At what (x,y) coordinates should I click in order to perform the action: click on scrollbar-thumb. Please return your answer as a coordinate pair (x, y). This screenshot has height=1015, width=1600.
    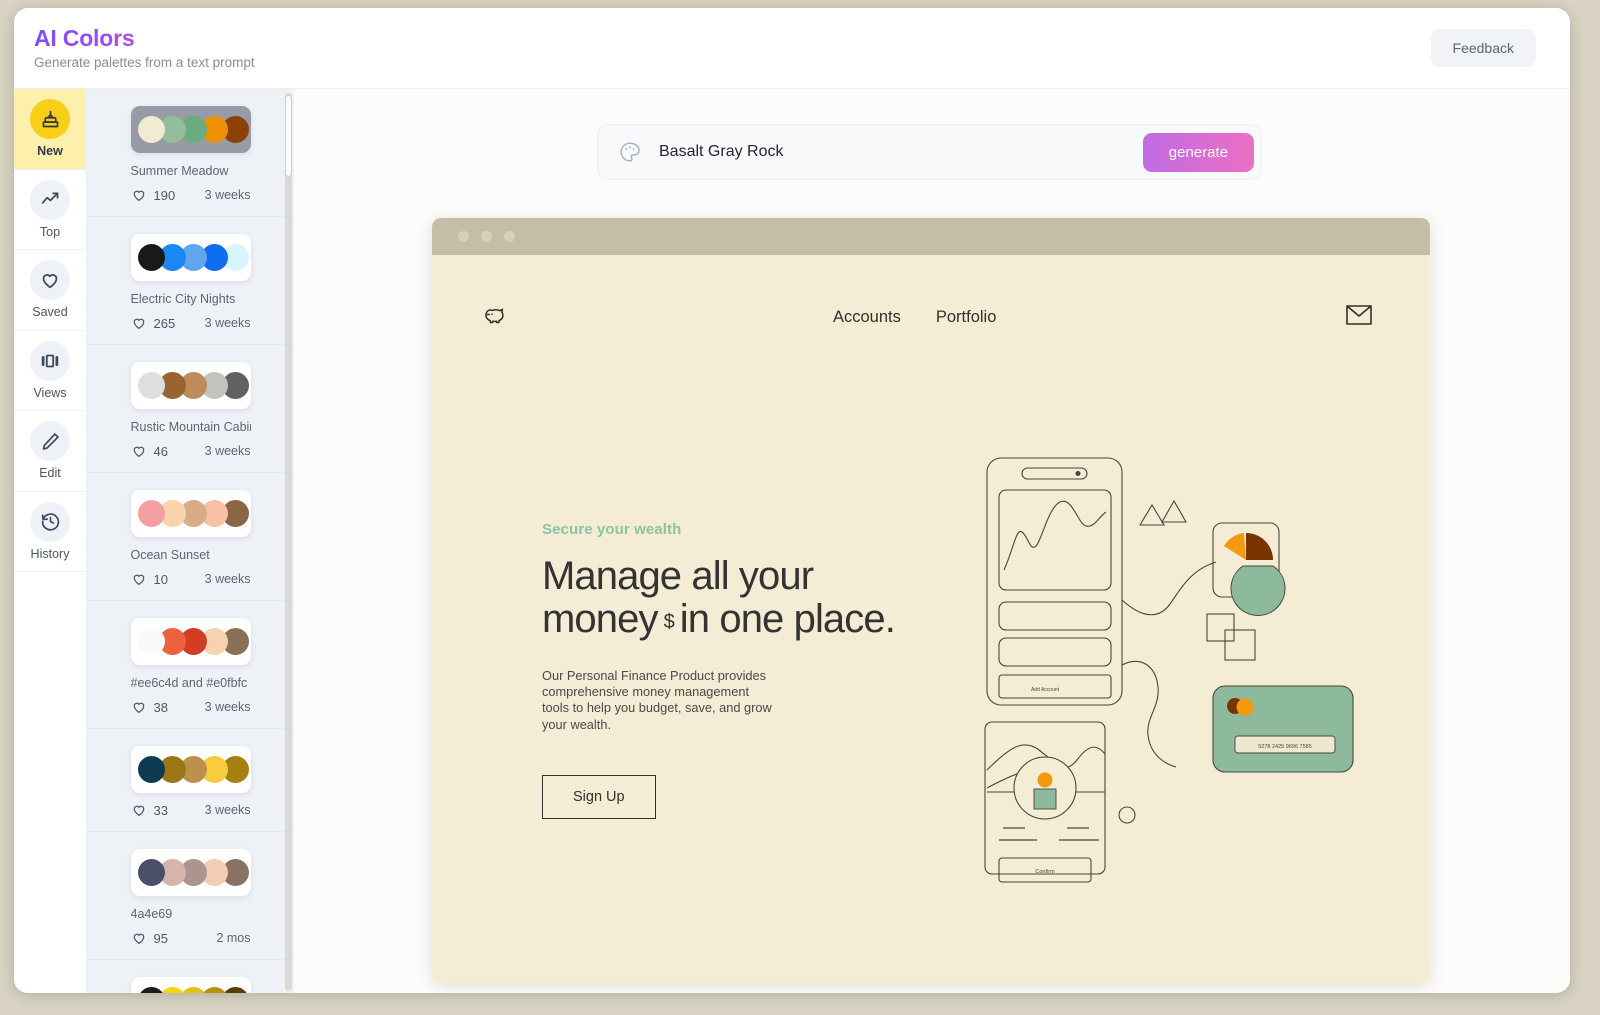
    Looking at the image, I should click on (288, 136).